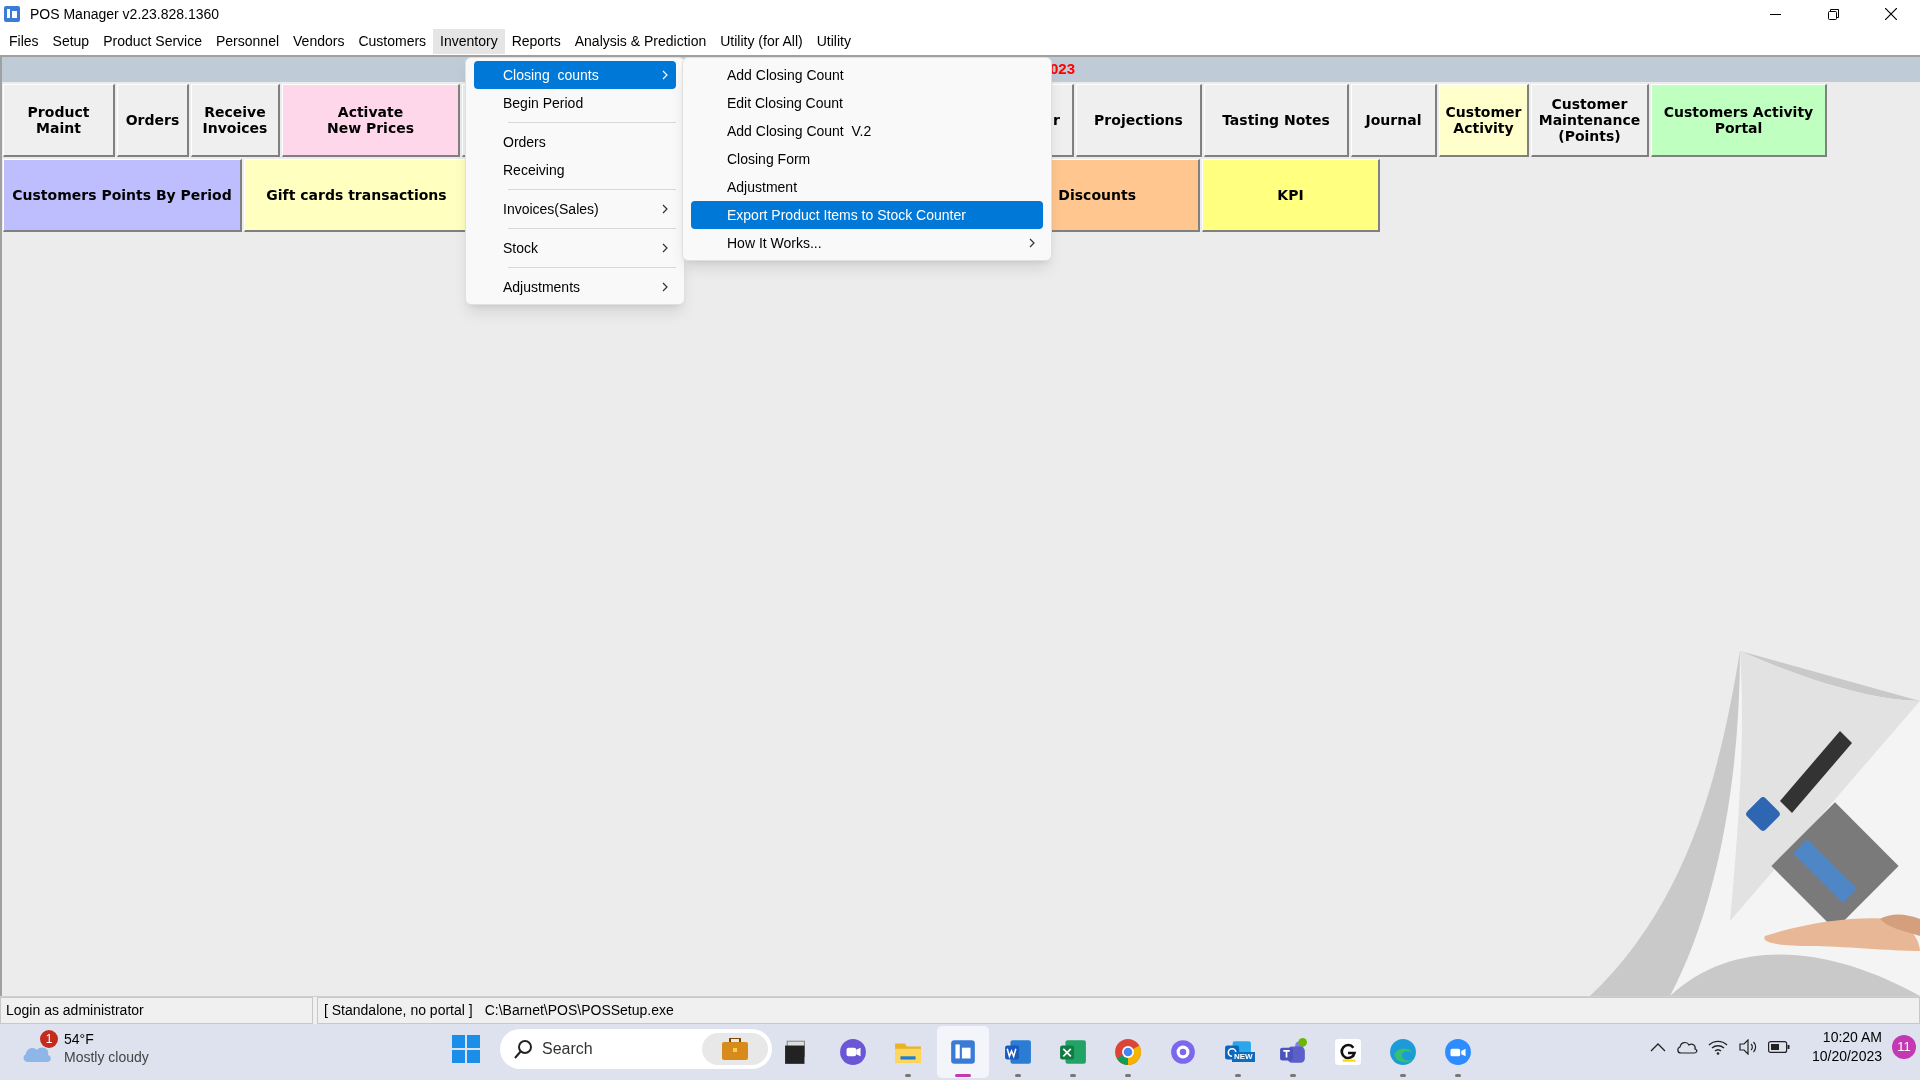 This screenshot has width=1920, height=1080. What do you see at coordinates (398, 1010) in the screenshot?
I see `status-text: [ Standalone, no portal ]` at bounding box center [398, 1010].